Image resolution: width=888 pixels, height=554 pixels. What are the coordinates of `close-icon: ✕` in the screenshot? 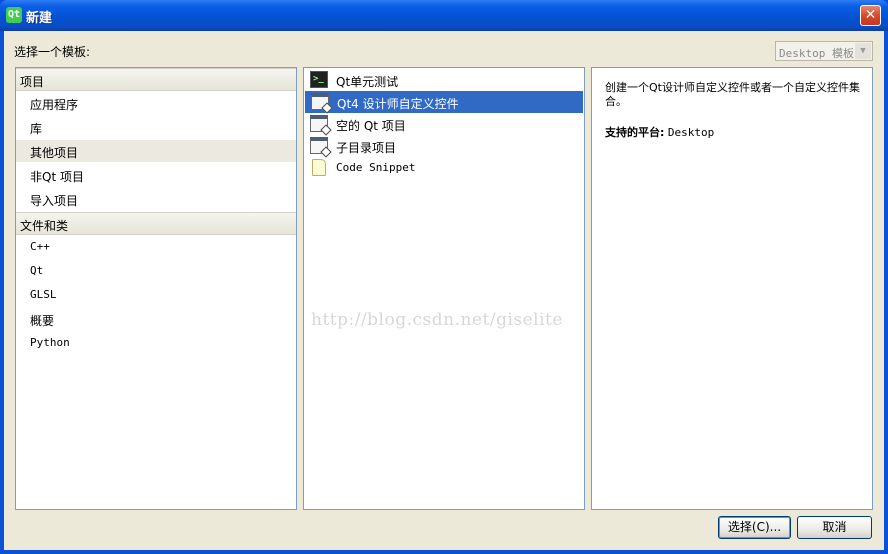 It's located at (870, 15).